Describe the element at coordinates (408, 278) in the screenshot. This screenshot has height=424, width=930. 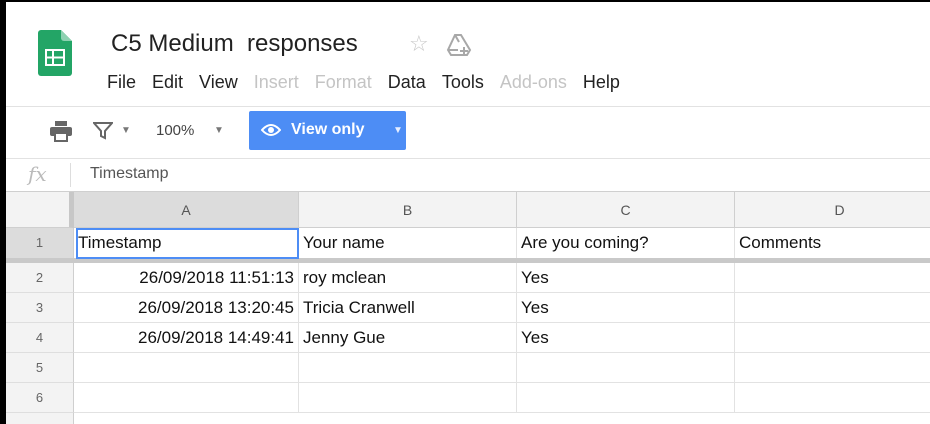
I see `cell-b2: roy mclean` at that location.